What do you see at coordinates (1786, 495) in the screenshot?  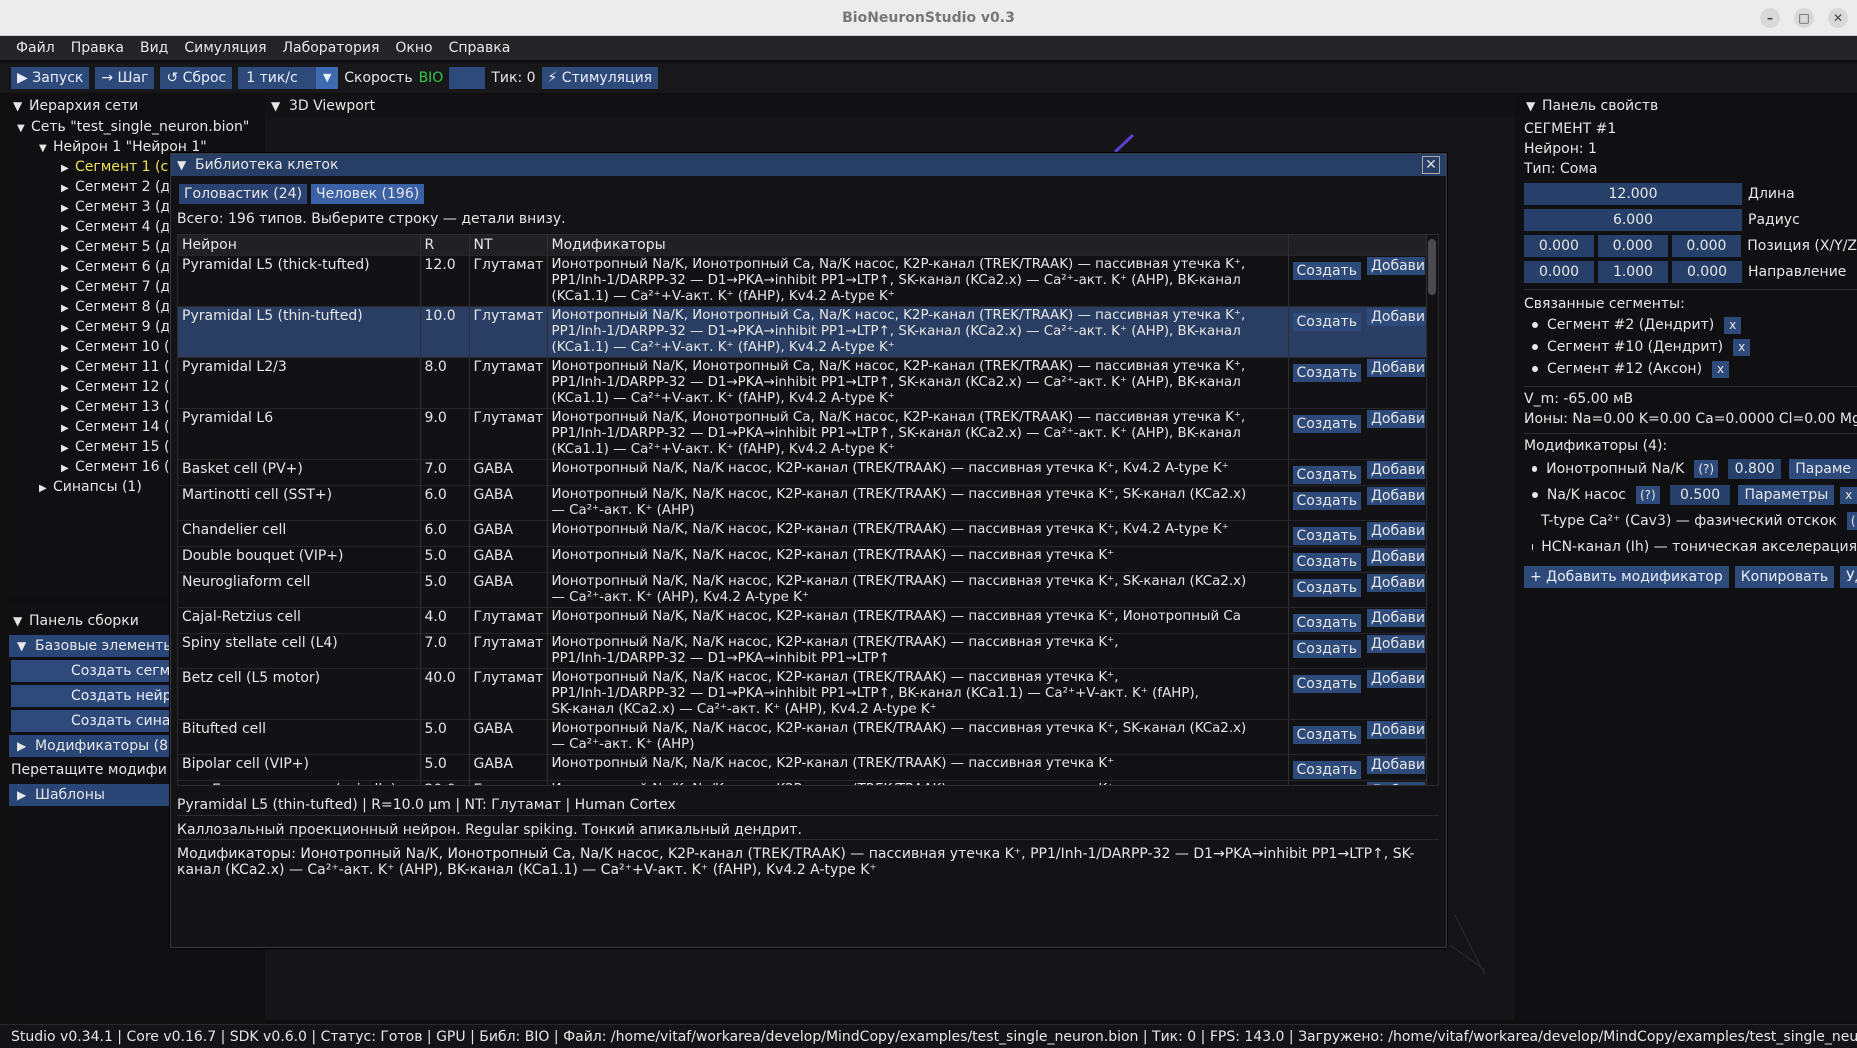 I see `modifier-params-button: Параметры` at bounding box center [1786, 495].